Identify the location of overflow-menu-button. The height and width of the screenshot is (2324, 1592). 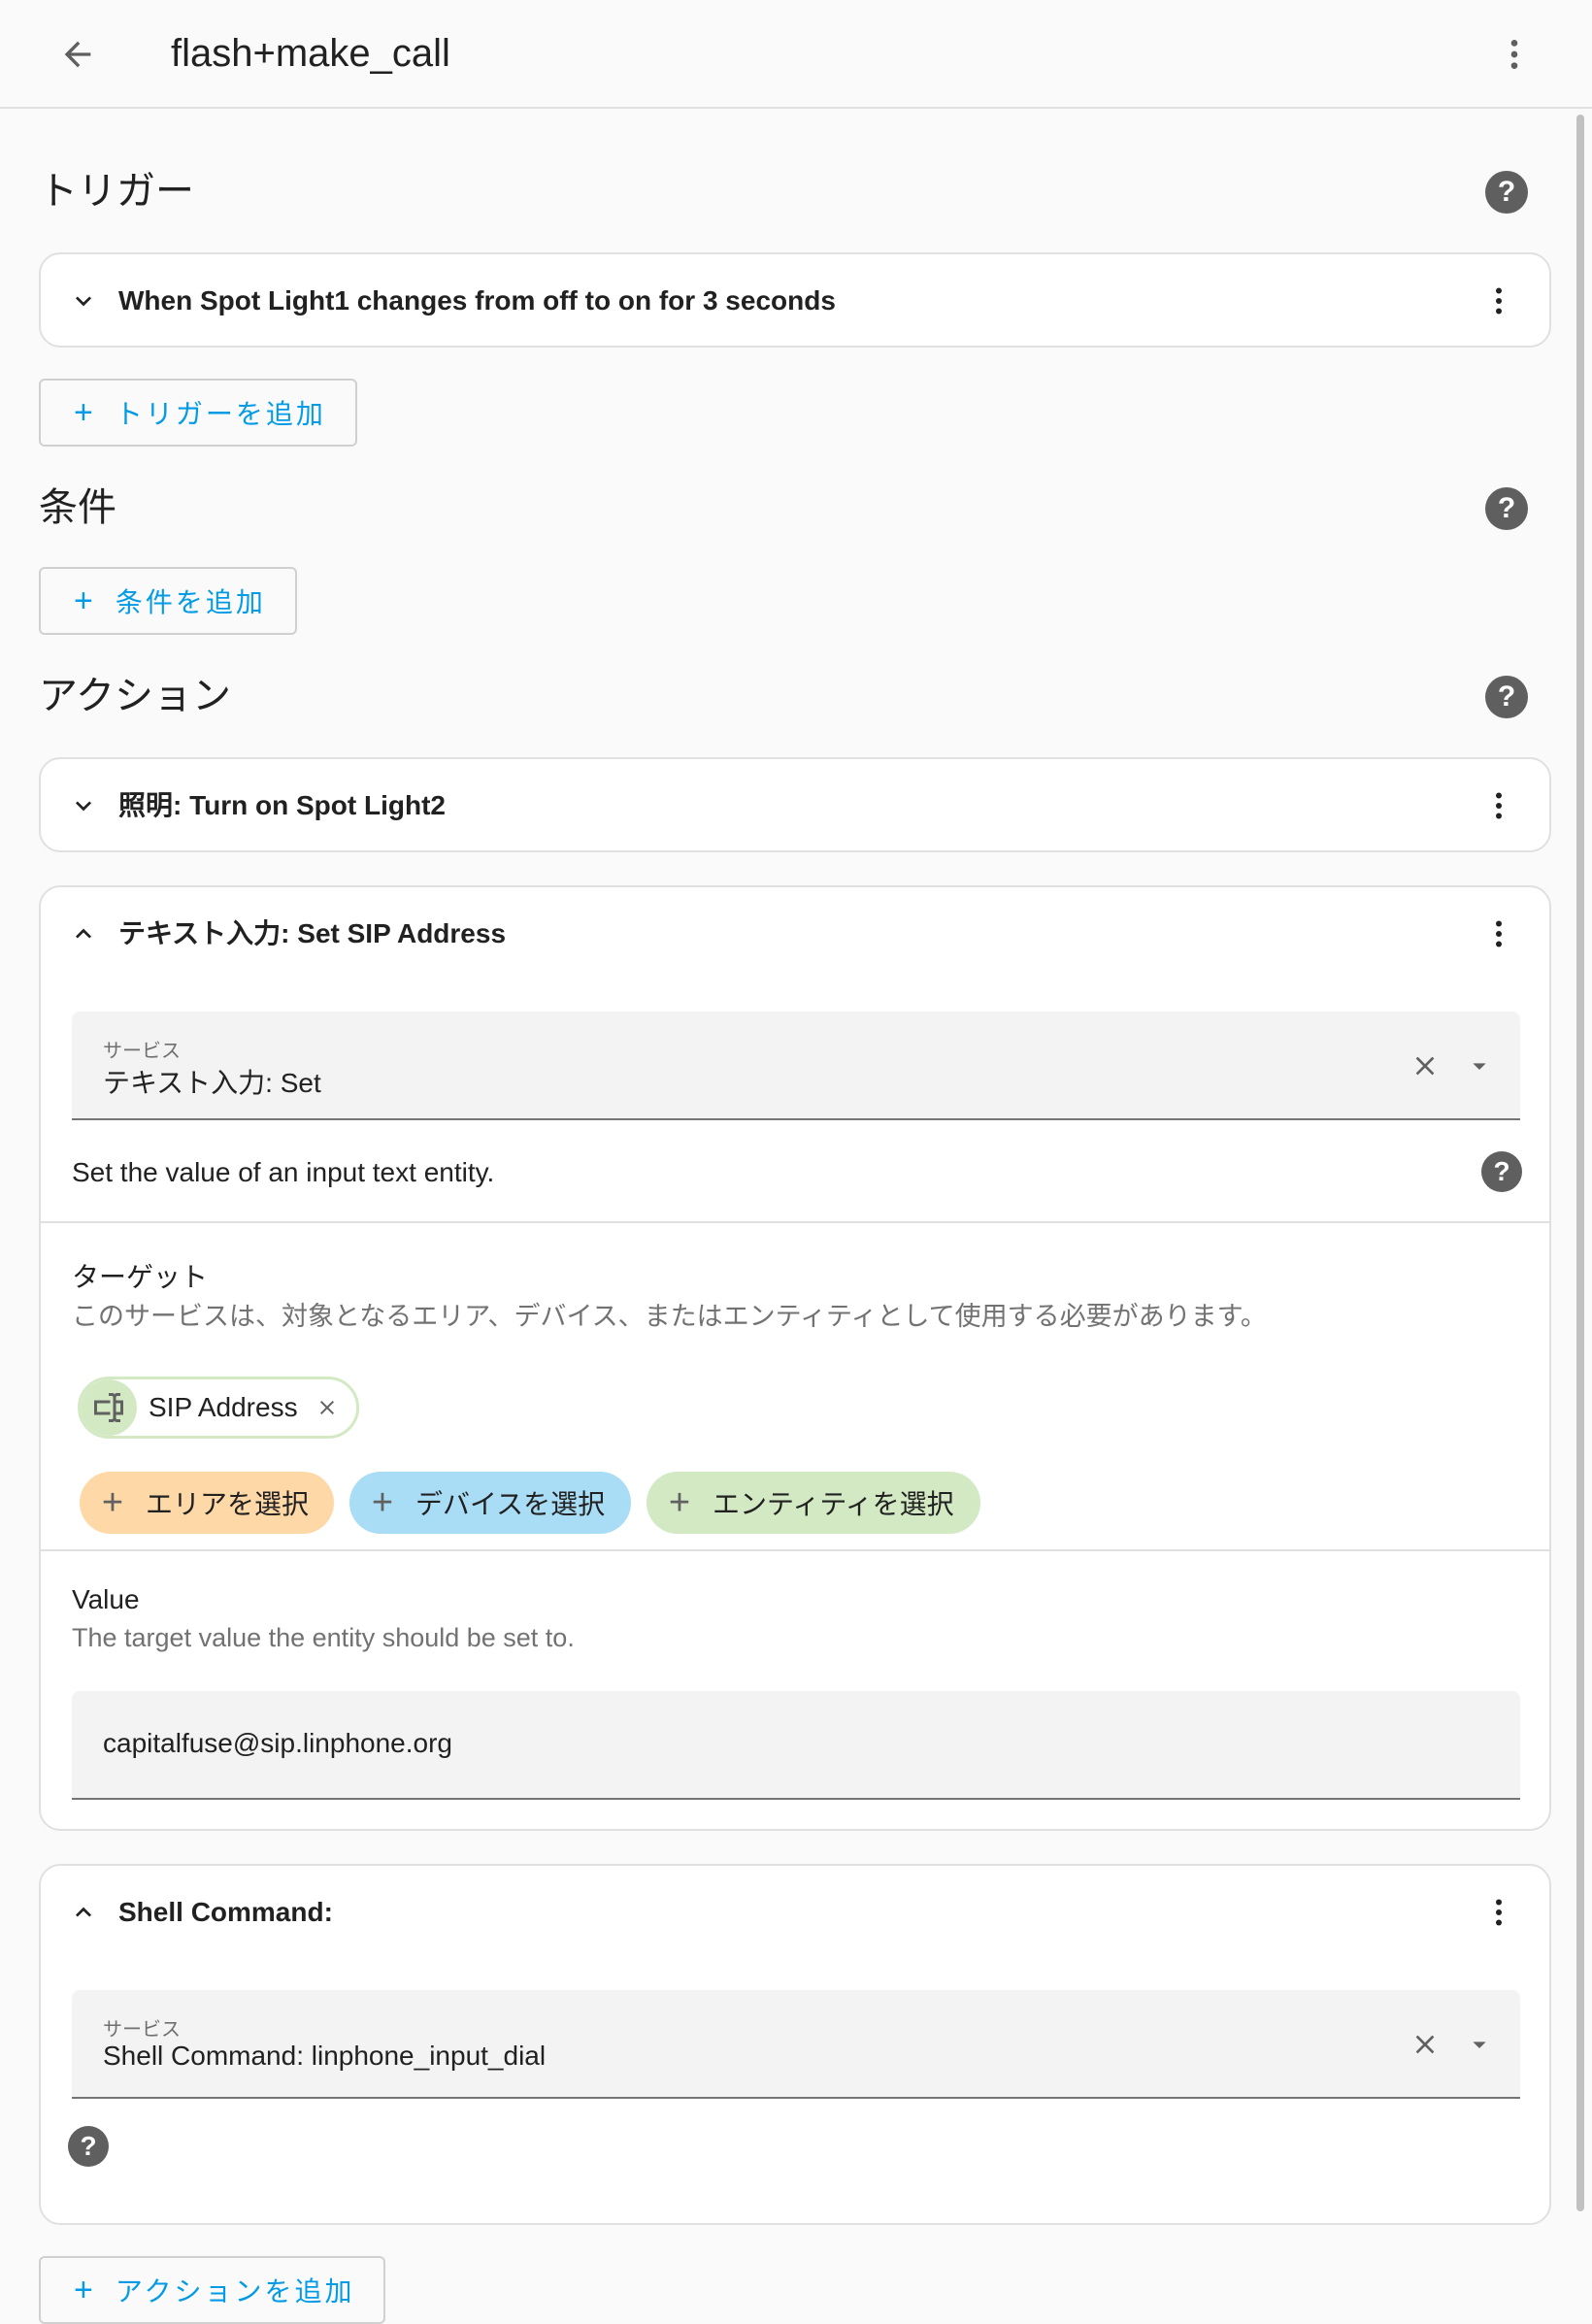
(1514, 54).